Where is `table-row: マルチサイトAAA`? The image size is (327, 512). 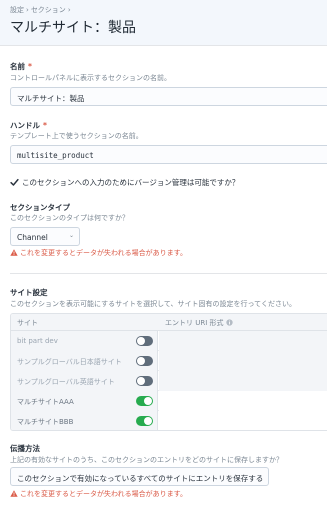
table-row: マルチサイトAAA is located at coordinates (169, 401).